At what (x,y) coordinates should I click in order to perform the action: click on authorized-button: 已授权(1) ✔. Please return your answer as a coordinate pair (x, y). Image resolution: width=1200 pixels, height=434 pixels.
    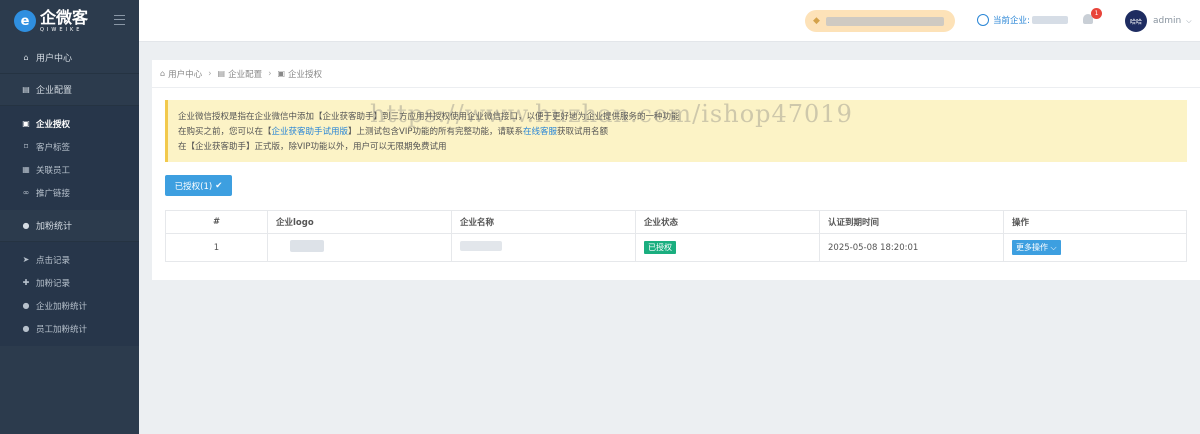
    Looking at the image, I should click on (198, 185).